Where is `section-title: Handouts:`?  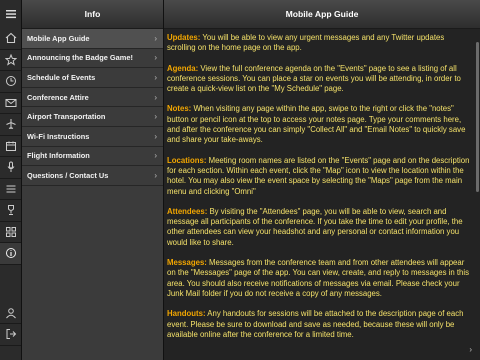
section-title: Handouts: is located at coordinates (186, 314).